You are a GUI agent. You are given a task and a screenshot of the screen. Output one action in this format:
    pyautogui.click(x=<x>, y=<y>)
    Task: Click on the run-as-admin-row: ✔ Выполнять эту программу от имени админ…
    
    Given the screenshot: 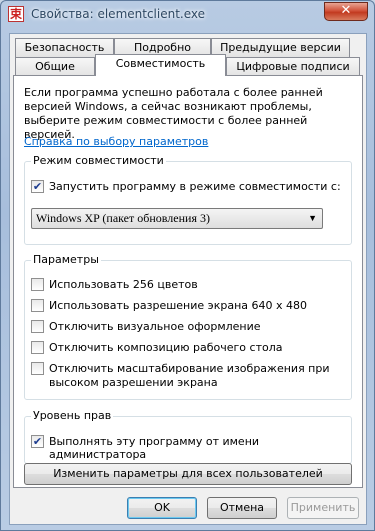 What is the action you would take?
    pyautogui.click(x=191, y=448)
    